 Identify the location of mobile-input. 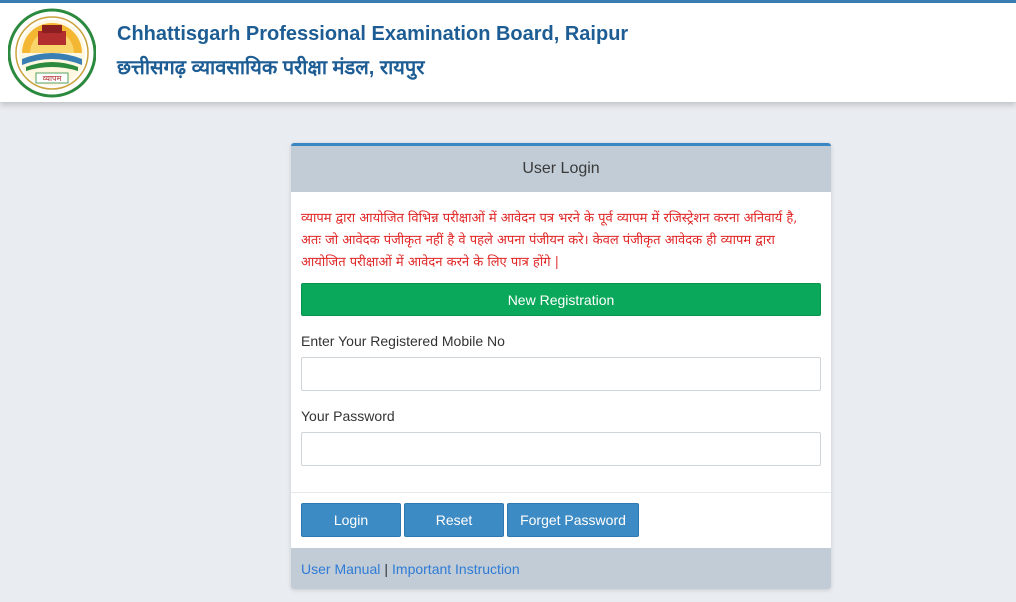
(561, 374).